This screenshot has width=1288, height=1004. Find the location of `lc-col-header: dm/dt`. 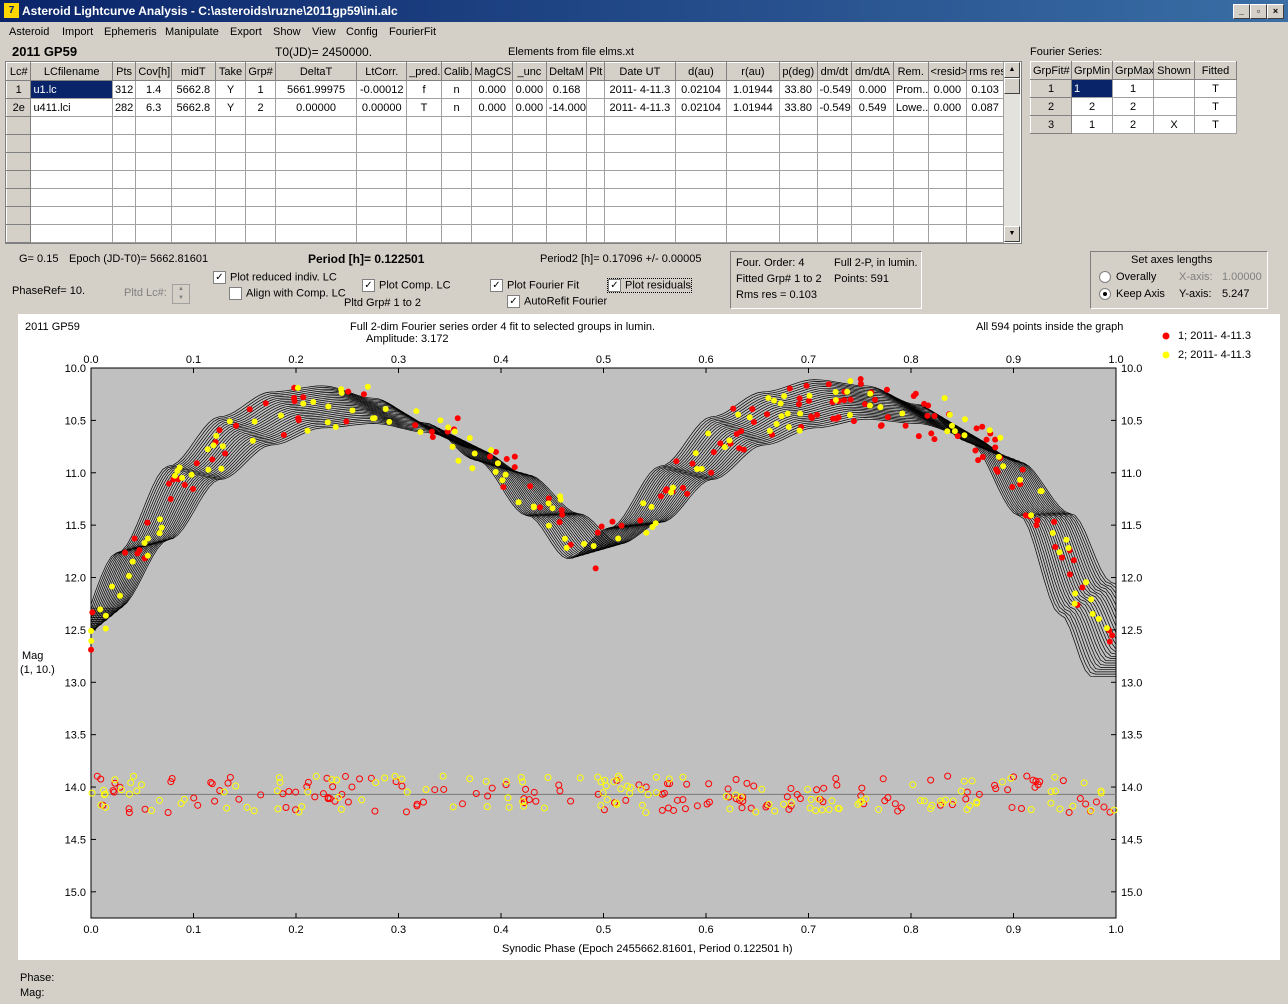

lc-col-header: dm/dt is located at coordinates (834, 71).